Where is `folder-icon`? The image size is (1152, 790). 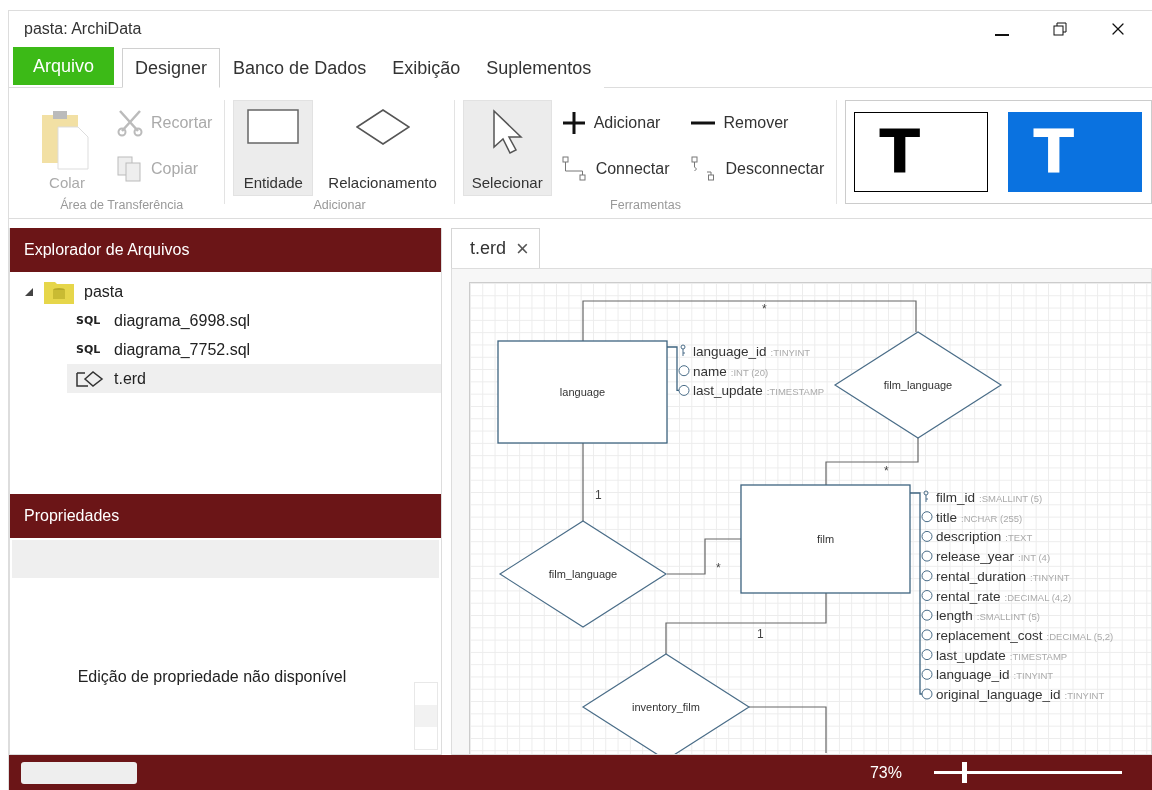
folder-icon is located at coordinates (59, 291).